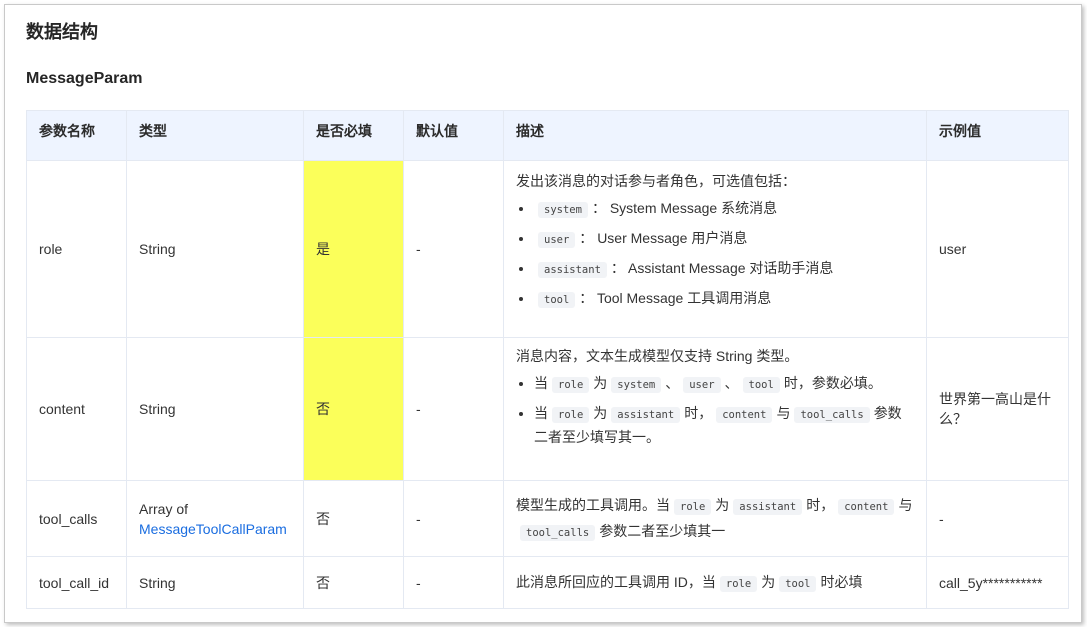 The height and width of the screenshot is (627, 1087). I want to click on desc-text: 时必填, so click(841, 581).